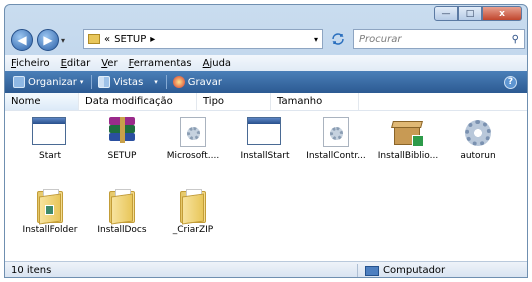  What do you see at coordinates (502, 13) in the screenshot?
I see `close-button: x` at bounding box center [502, 13].